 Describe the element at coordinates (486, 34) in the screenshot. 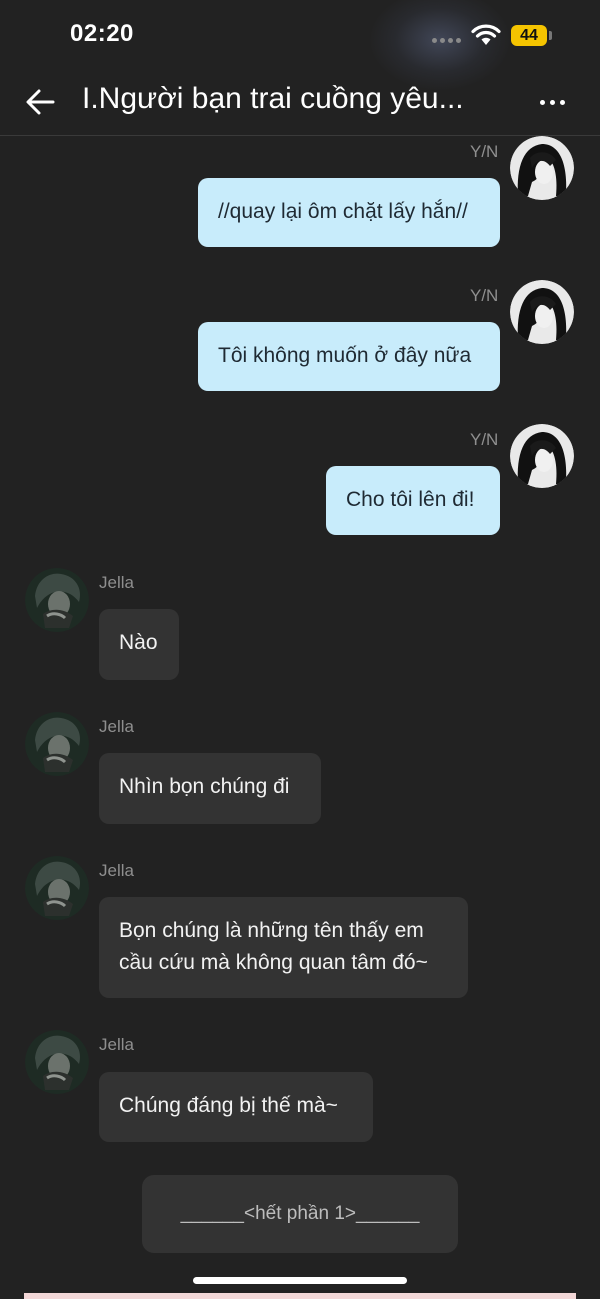

I see `wifi-icon` at that location.